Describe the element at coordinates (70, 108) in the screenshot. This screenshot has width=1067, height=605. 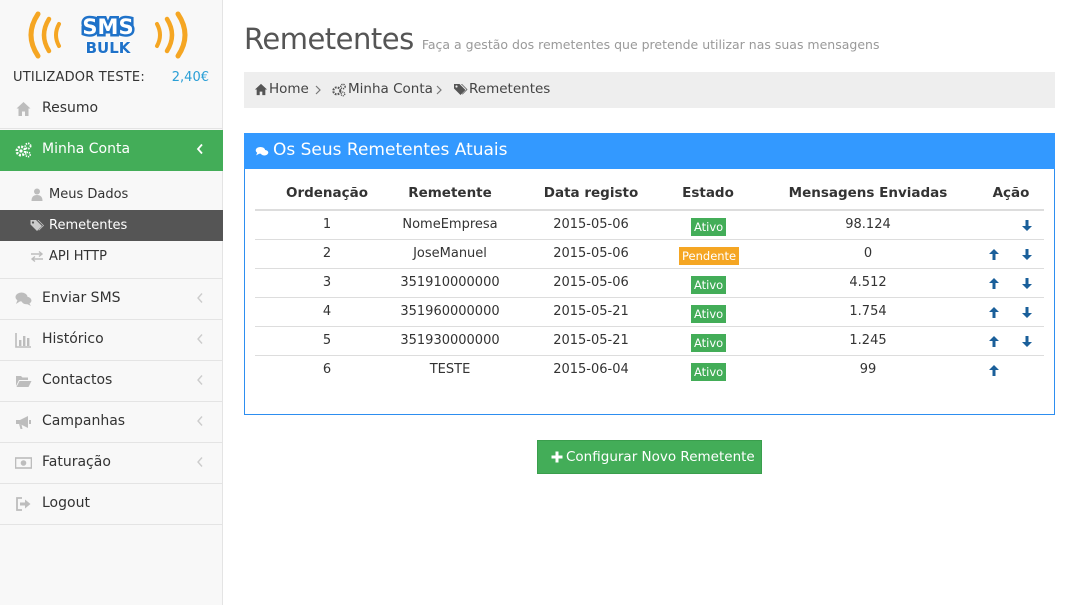
I see `nav-item-label: Resumo` at that location.